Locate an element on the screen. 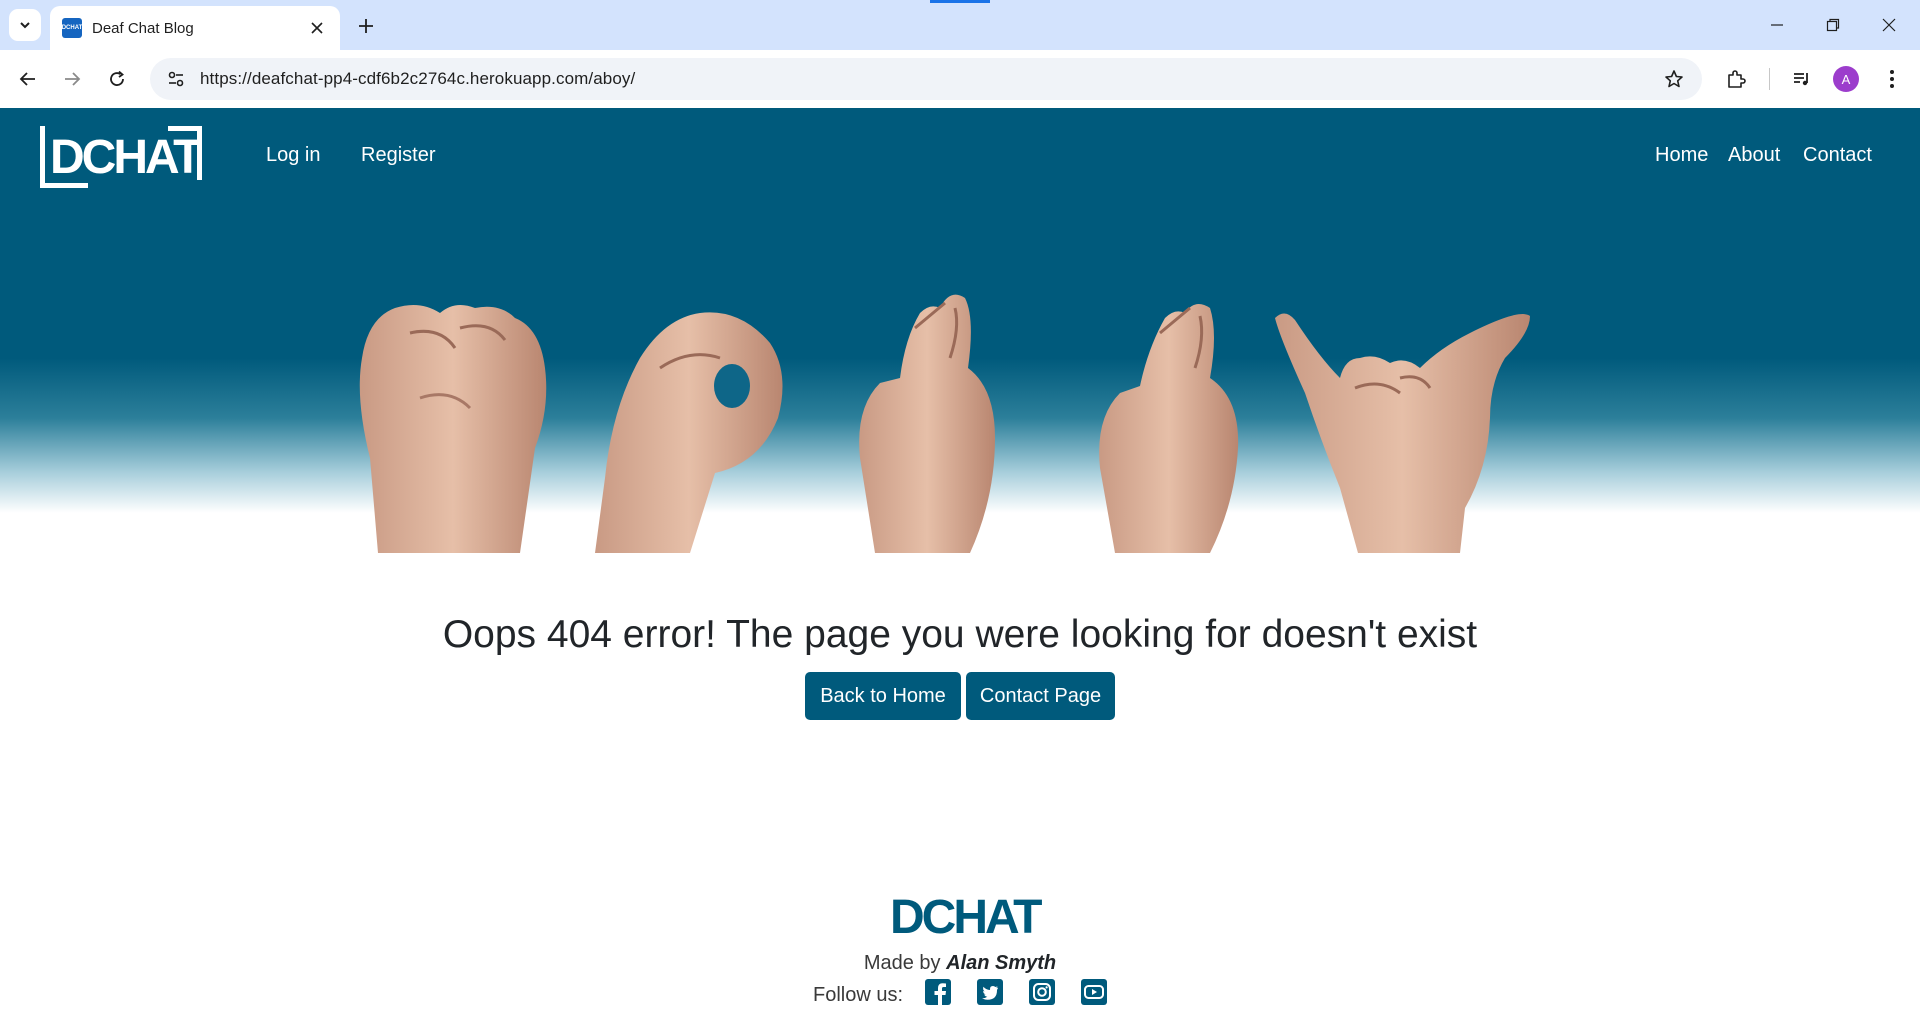 This screenshot has width=1920, height=1030. extensions-button is located at coordinates (1736, 79).